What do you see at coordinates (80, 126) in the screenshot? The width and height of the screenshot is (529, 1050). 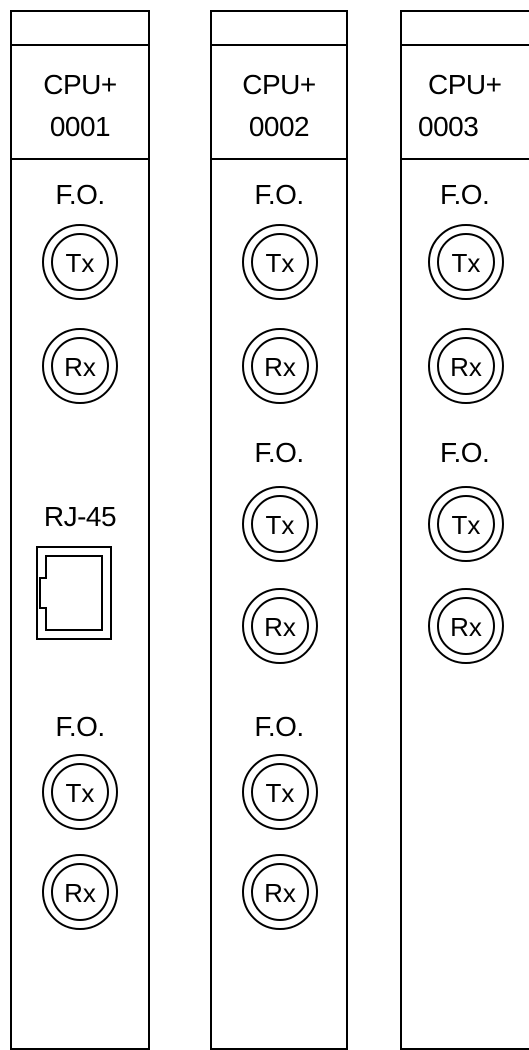 I see `module-id-label: 0001` at bounding box center [80, 126].